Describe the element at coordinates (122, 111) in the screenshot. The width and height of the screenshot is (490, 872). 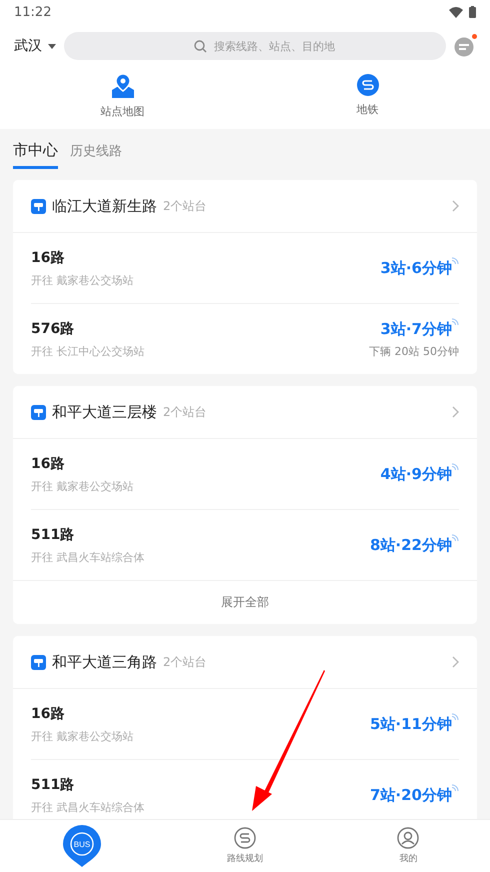
I see `shortcut-label: 站点地图` at that location.